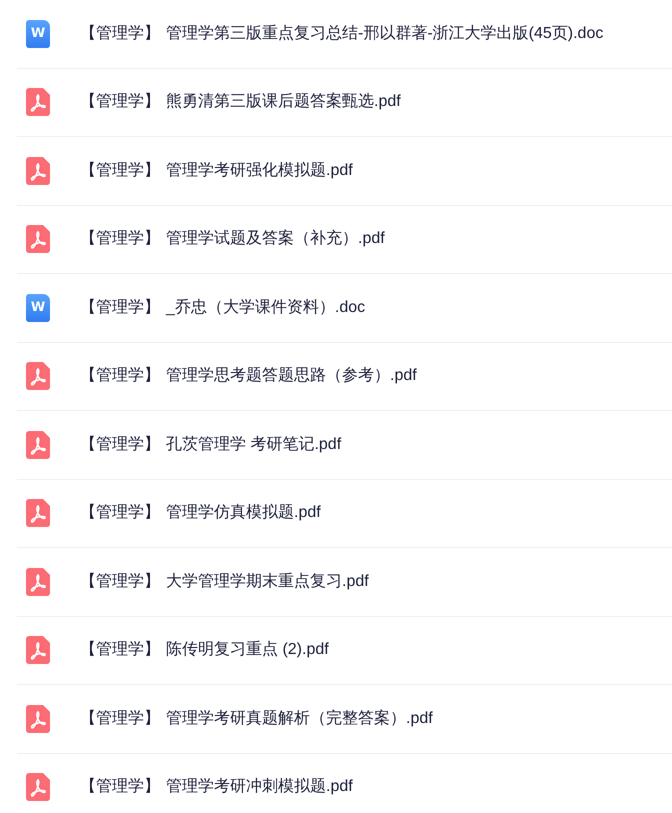 This screenshot has height=813, width=672. I want to click on file-name-link: 管理学考研强化模拟题.pdf, so click(259, 170).